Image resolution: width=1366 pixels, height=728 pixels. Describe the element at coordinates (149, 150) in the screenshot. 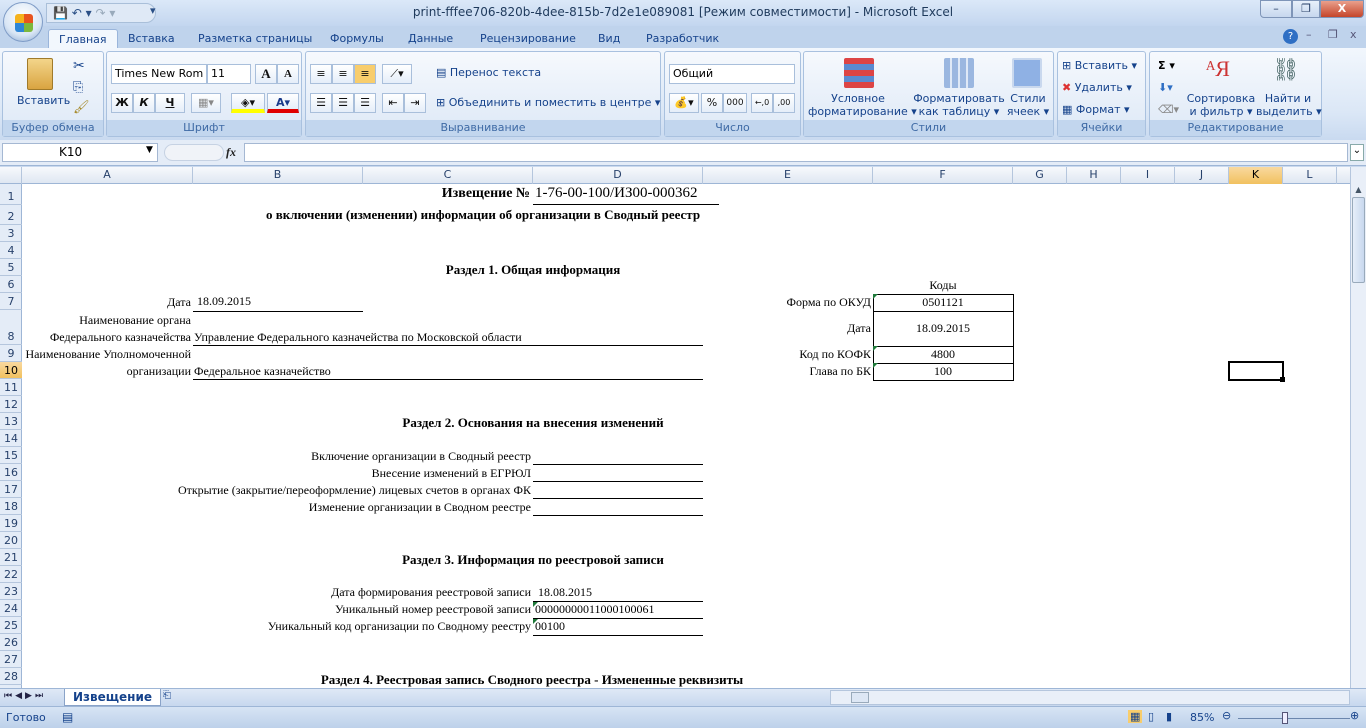

I see `name-box-dropdown-icon: ▼` at that location.